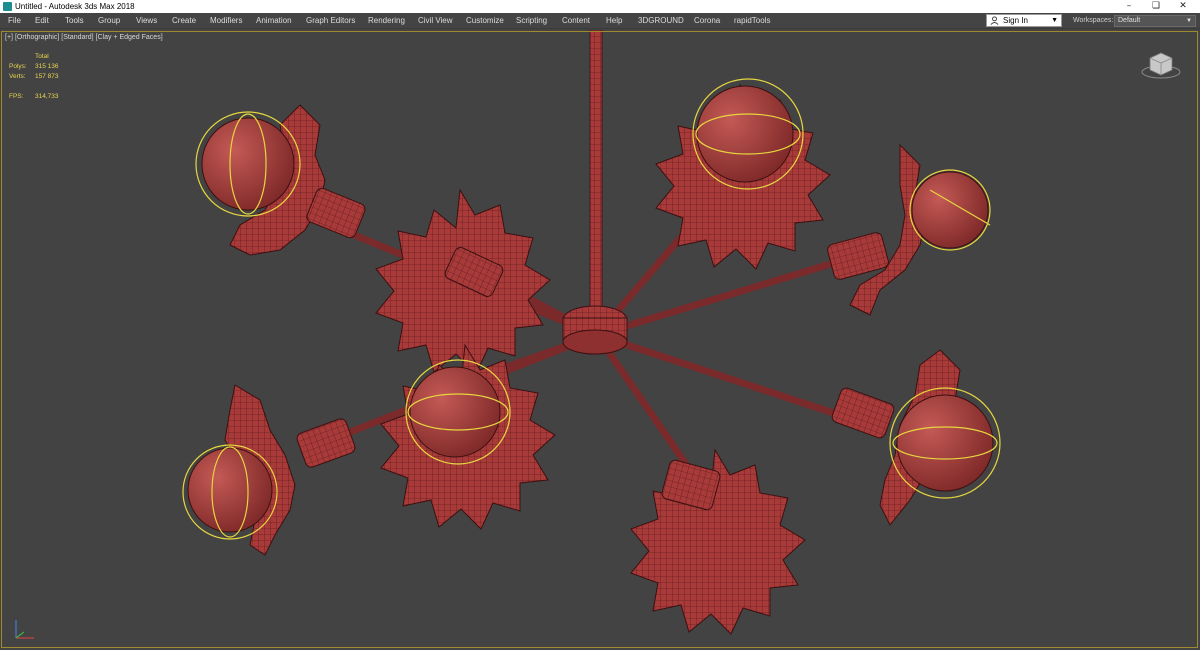 The image size is (1200, 650). Describe the element at coordinates (330, 21) in the screenshot. I see `menu-graph-editors: Graph Editors` at that location.